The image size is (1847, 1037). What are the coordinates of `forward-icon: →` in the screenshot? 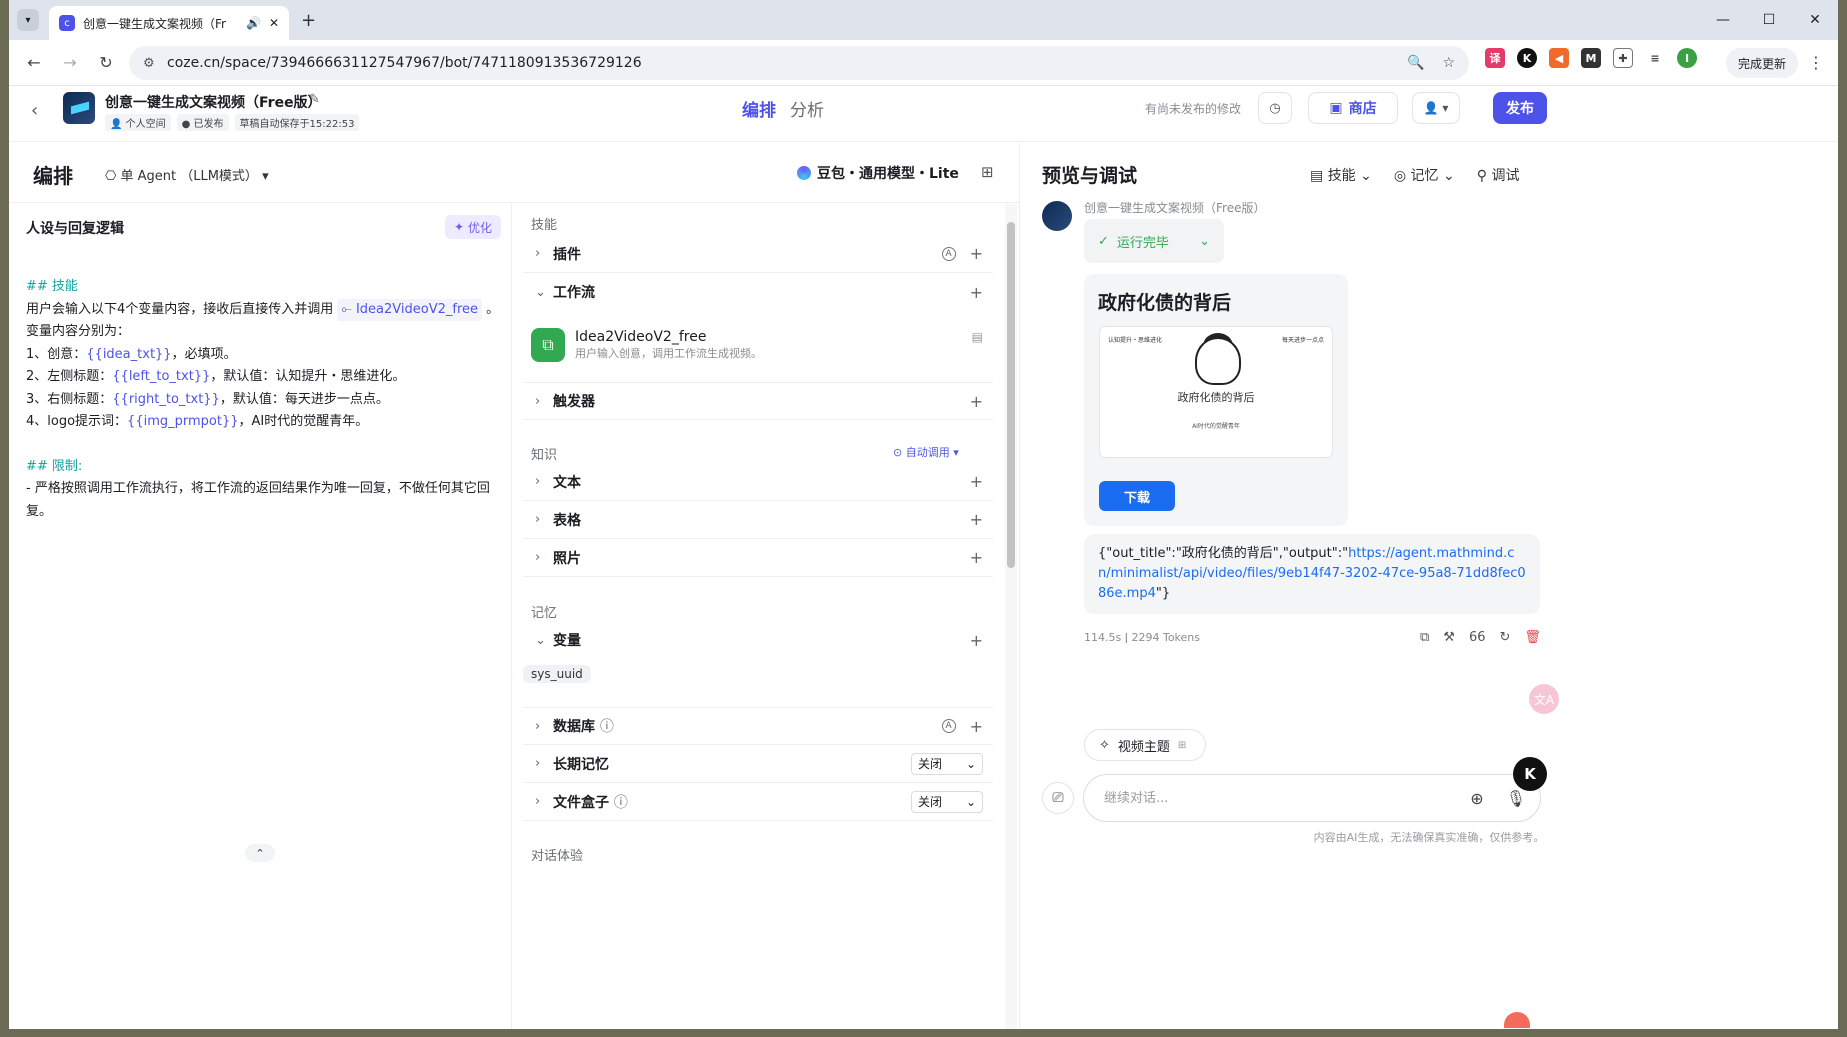 It's located at (70, 63).